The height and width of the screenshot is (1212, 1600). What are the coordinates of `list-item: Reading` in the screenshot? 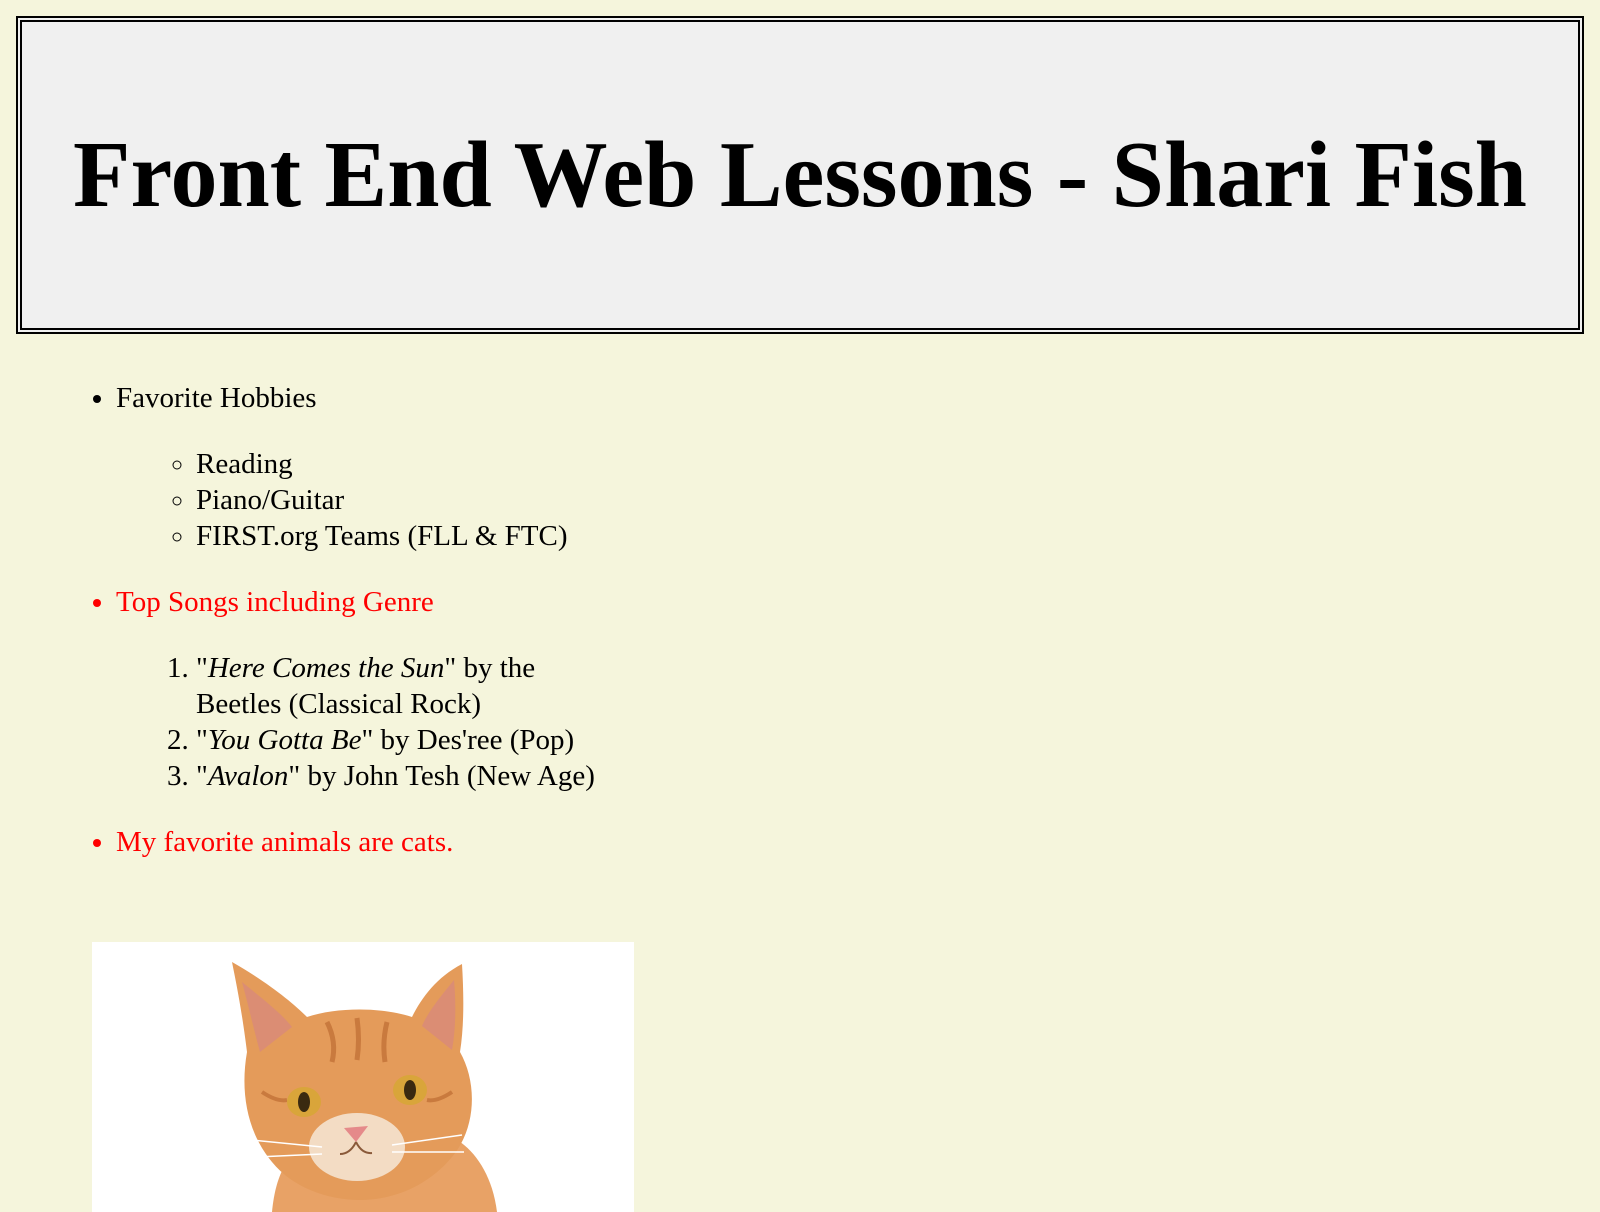 It's located at (448, 464).